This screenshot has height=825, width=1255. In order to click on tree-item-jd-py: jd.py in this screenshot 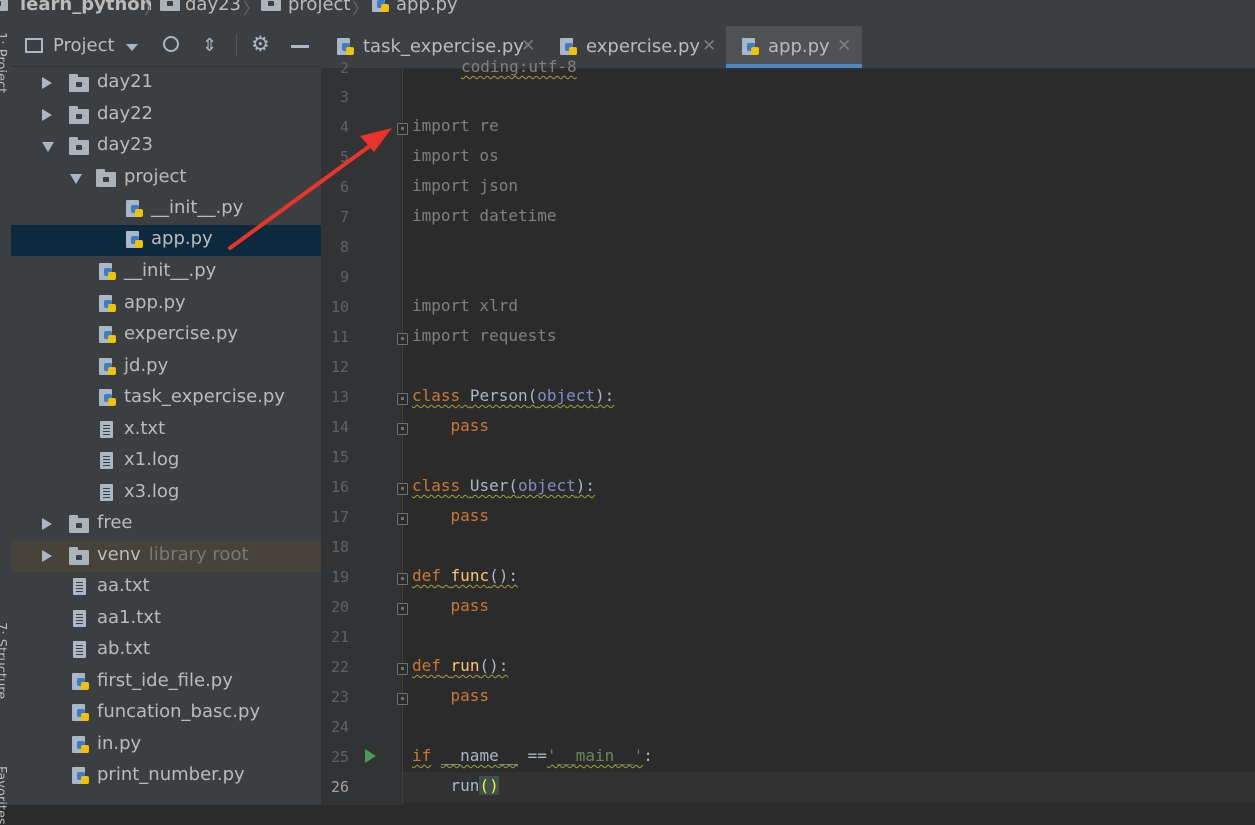, I will do `click(166, 367)`.